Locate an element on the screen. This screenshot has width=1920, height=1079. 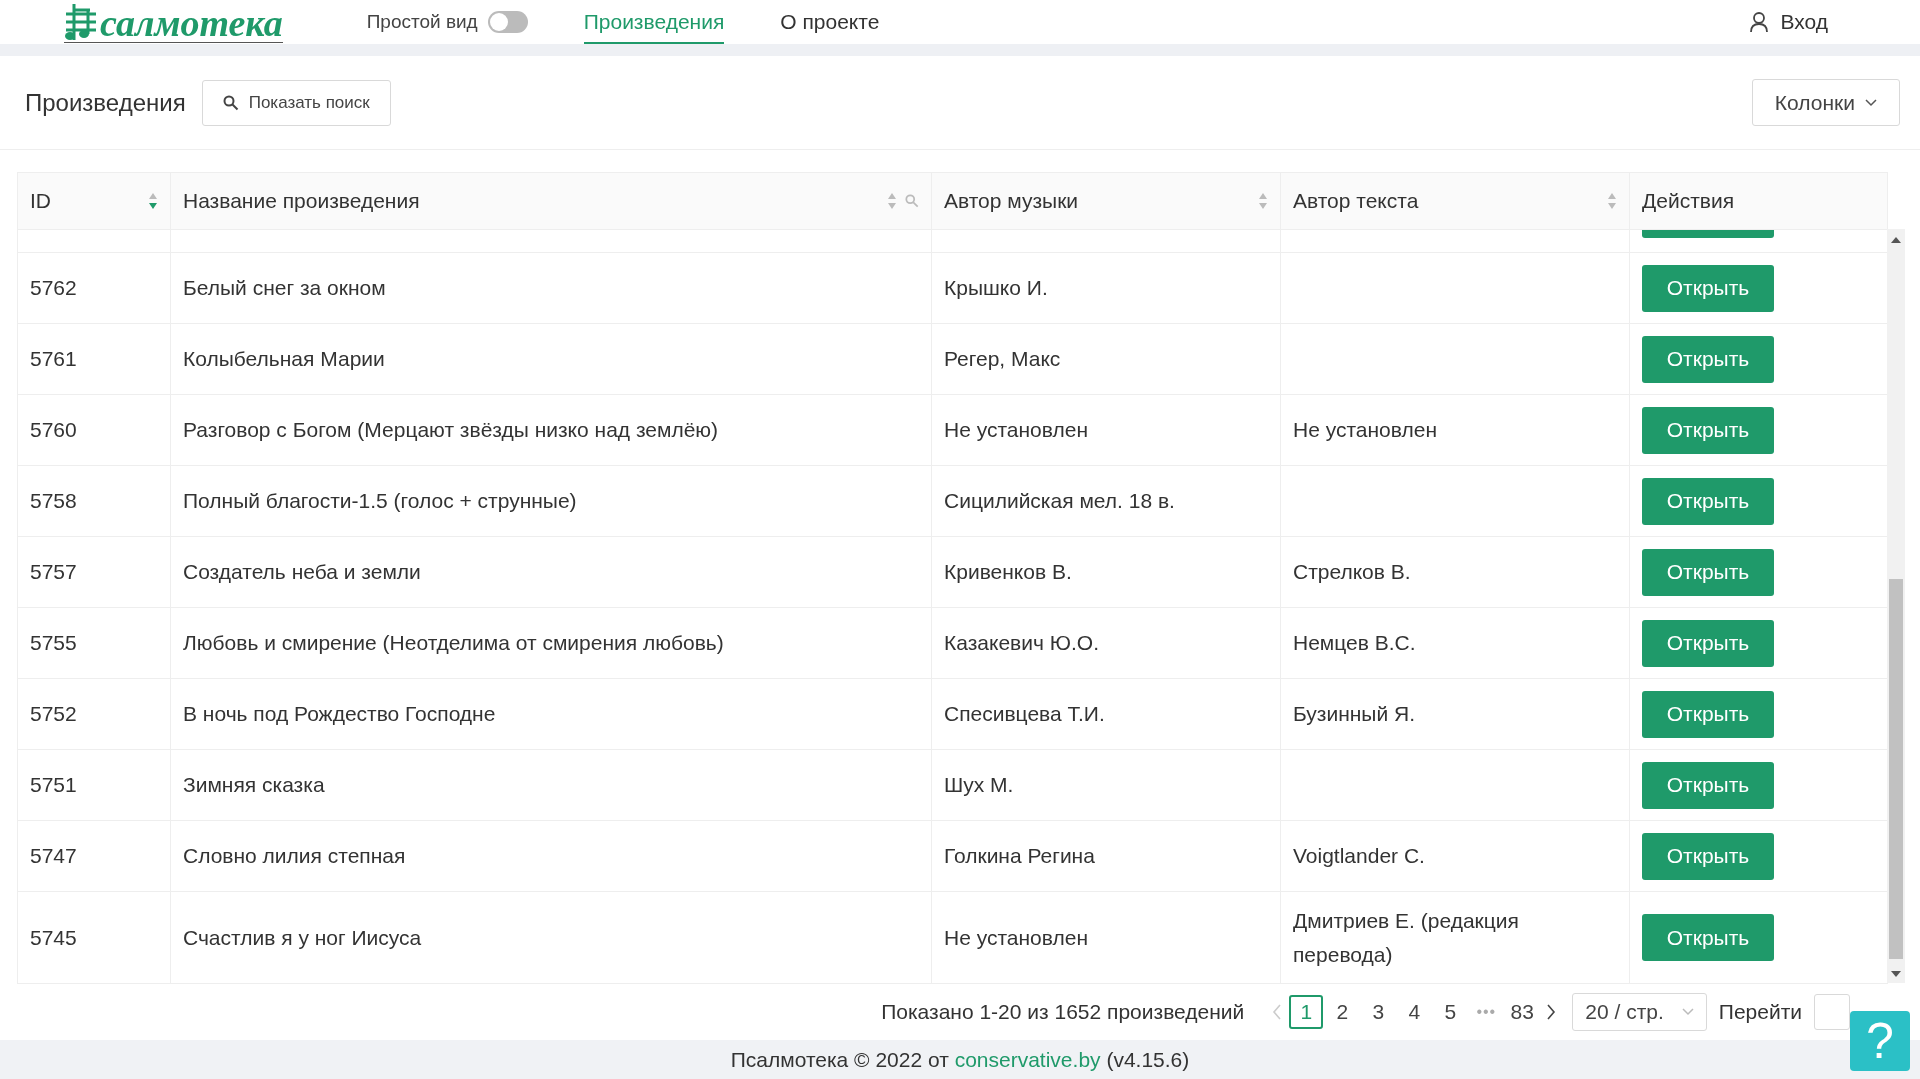
column-header: Автор текста is located at coordinates (1356, 201).